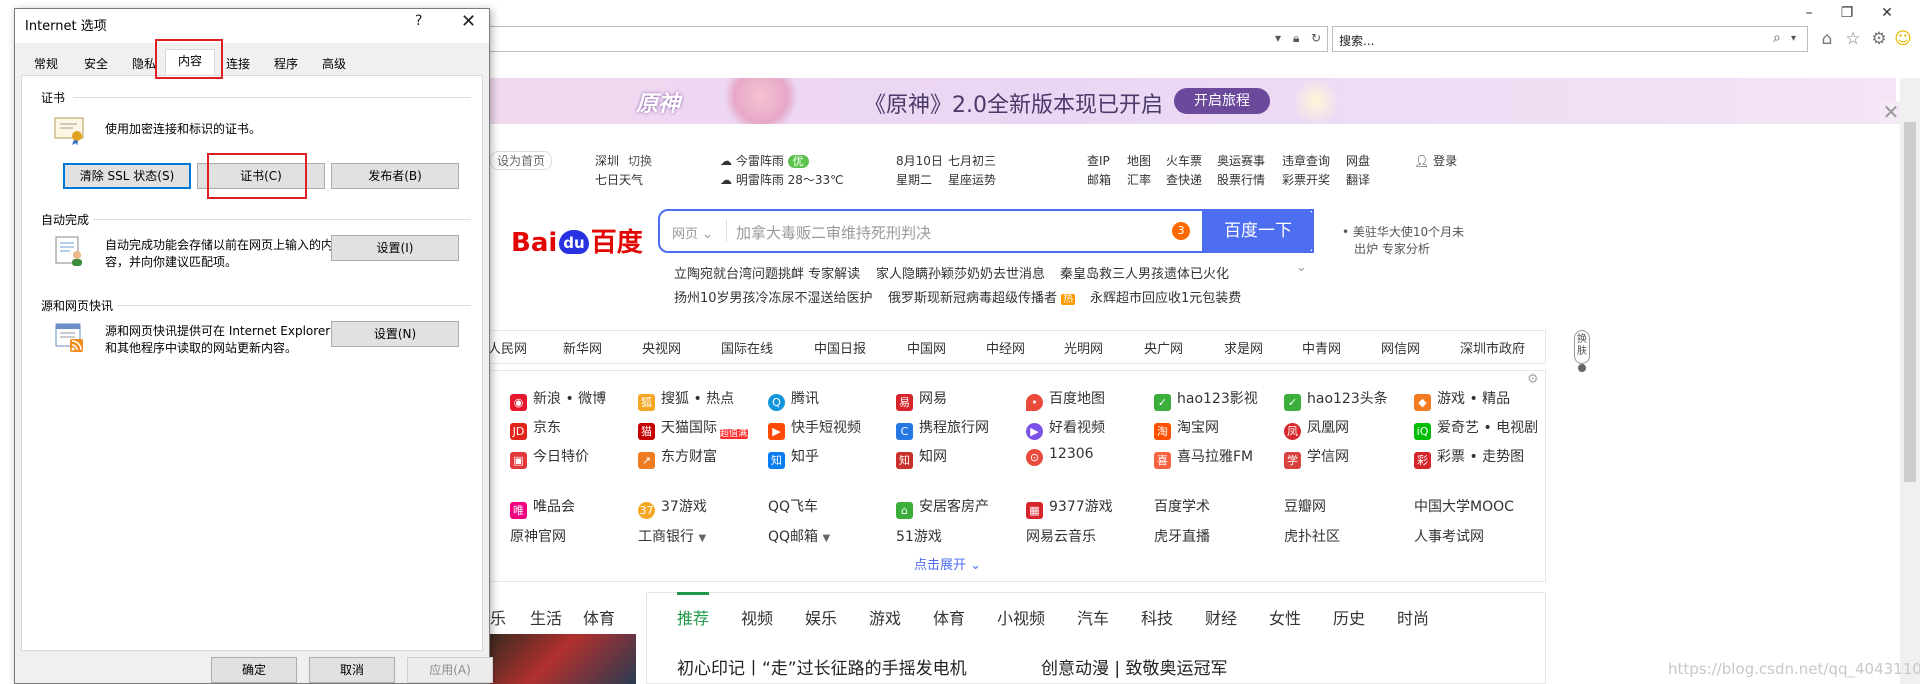 The width and height of the screenshot is (1920, 684). What do you see at coordinates (1221, 617) in the screenshot?
I see `news-tab: 财经` at bounding box center [1221, 617].